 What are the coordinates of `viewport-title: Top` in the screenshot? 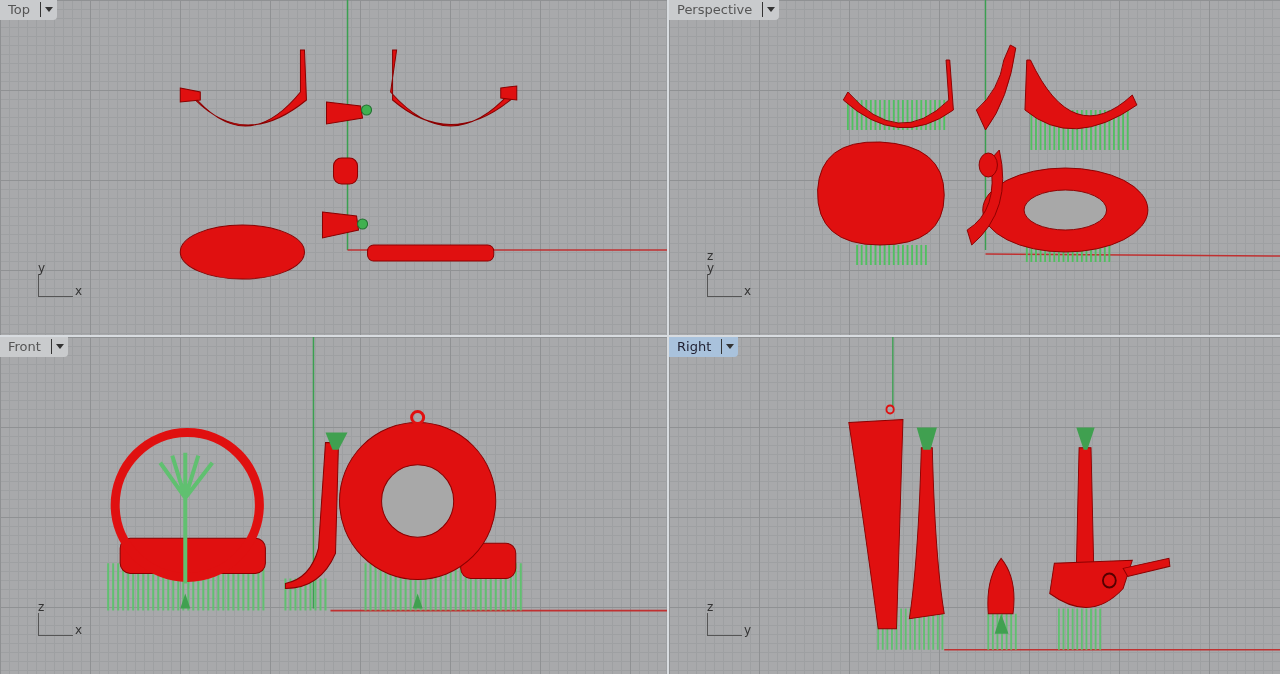 It's located at (19, 9).